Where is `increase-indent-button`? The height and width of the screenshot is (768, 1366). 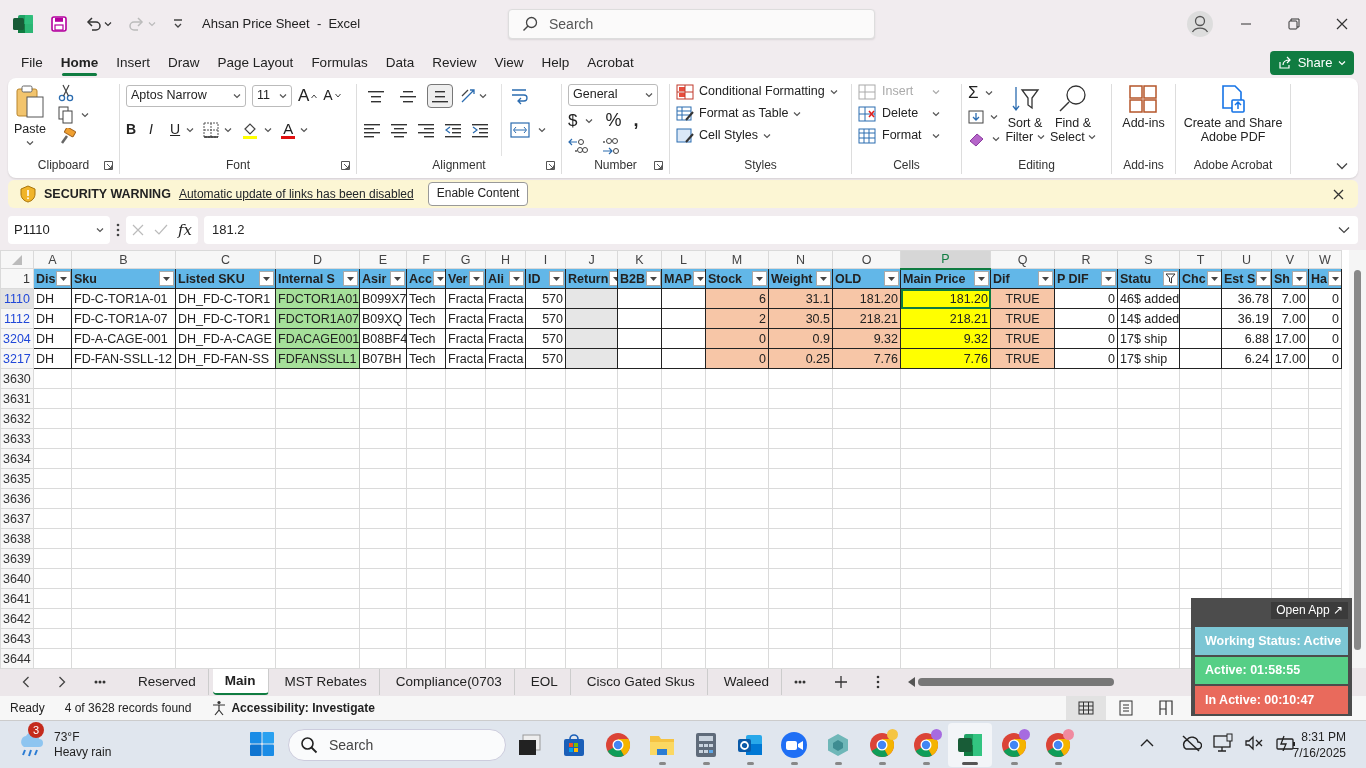
increase-indent-button is located at coordinates (480, 130).